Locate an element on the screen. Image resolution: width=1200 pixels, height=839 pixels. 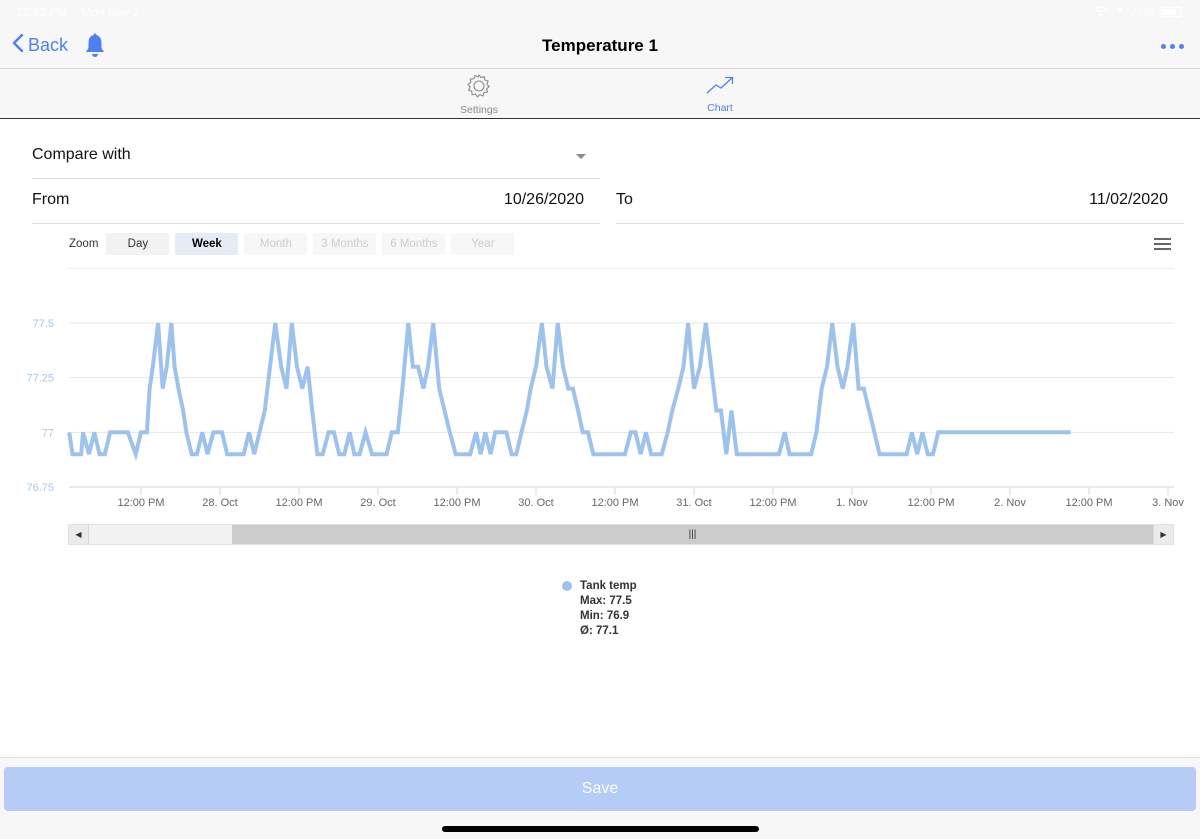
zoom-year-button: Year is located at coordinates (483, 244).